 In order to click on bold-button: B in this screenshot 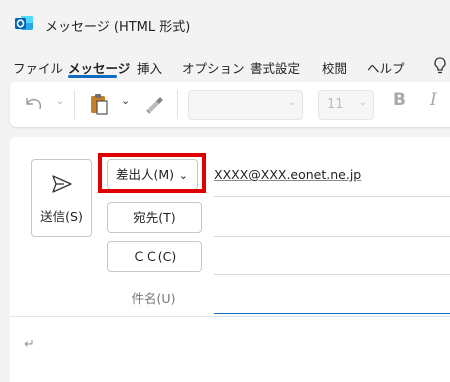, I will do `click(399, 100)`.